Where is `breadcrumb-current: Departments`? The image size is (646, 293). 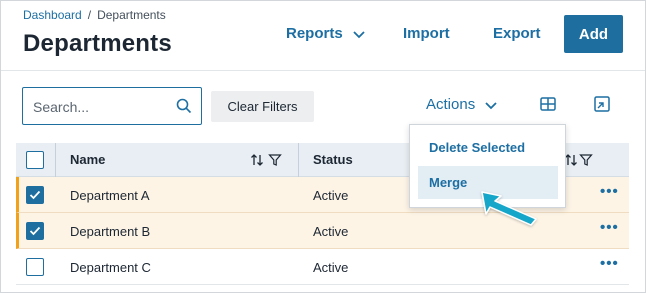
breadcrumb-current: Departments is located at coordinates (131, 15).